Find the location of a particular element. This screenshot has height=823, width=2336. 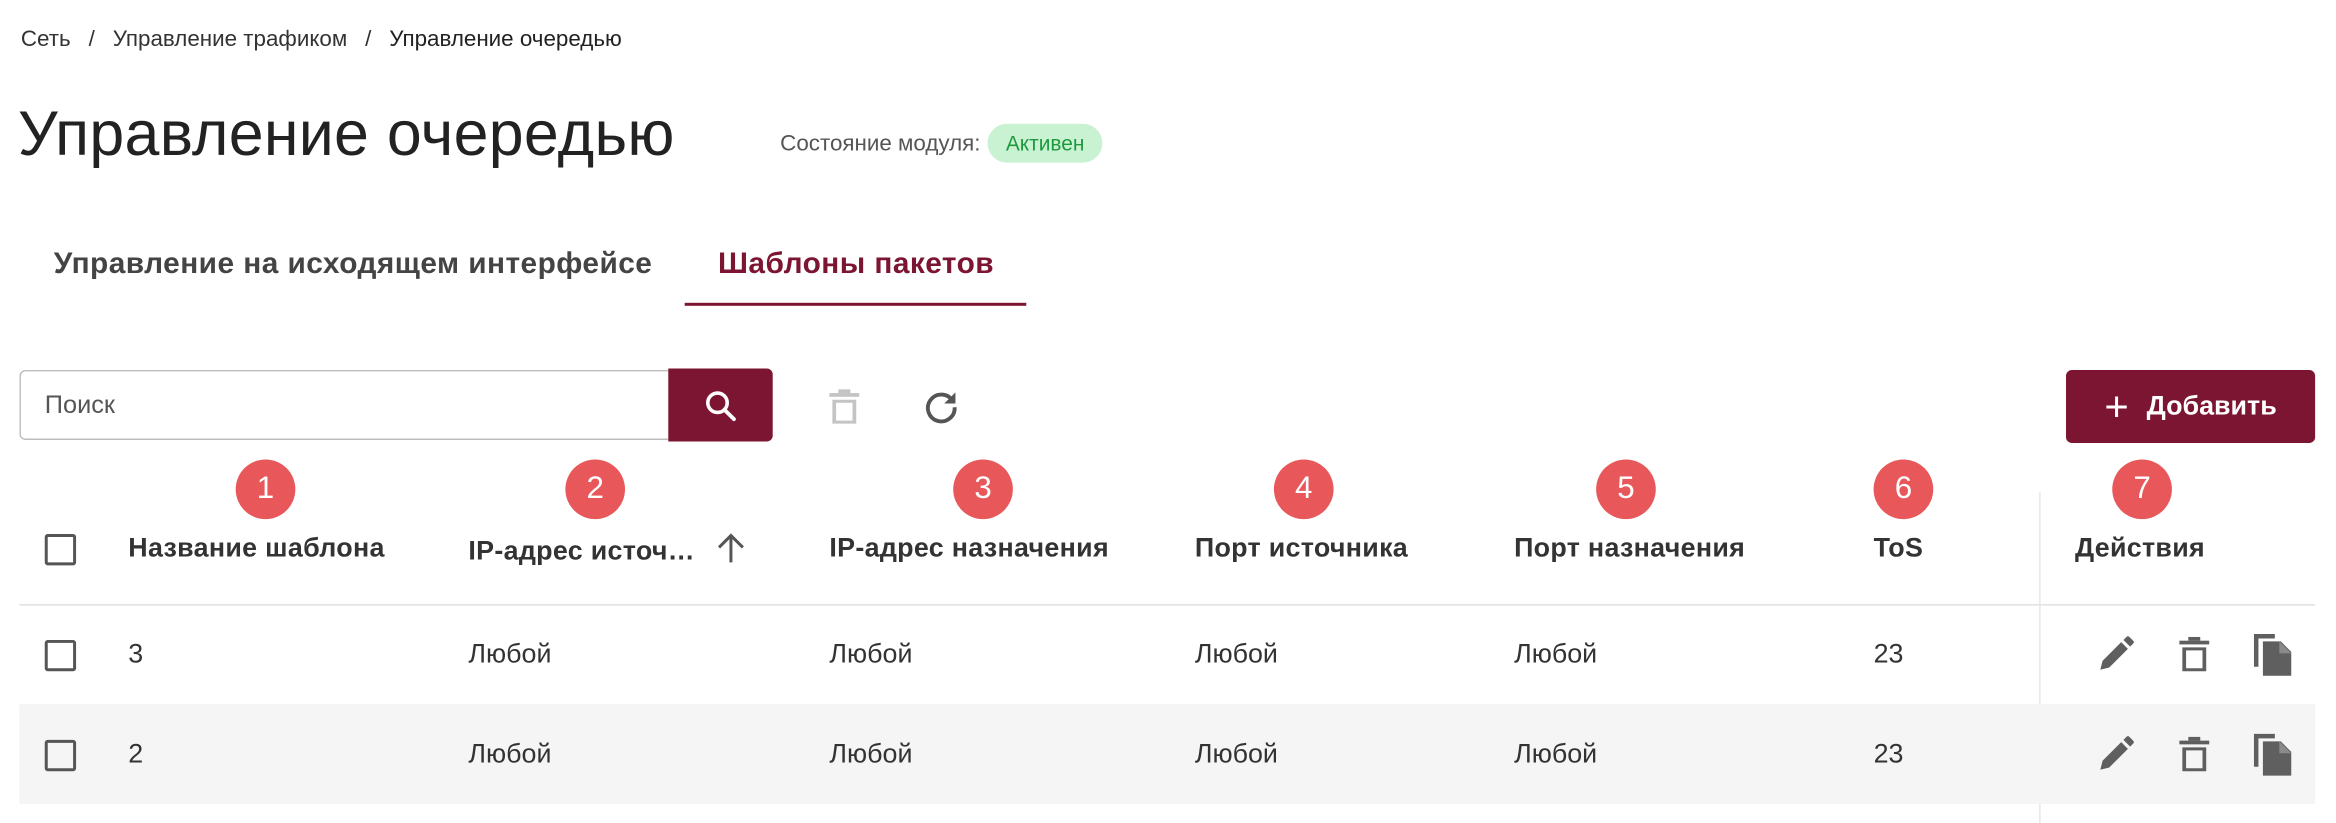

column-tos: ToS is located at coordinates (1899, 548).